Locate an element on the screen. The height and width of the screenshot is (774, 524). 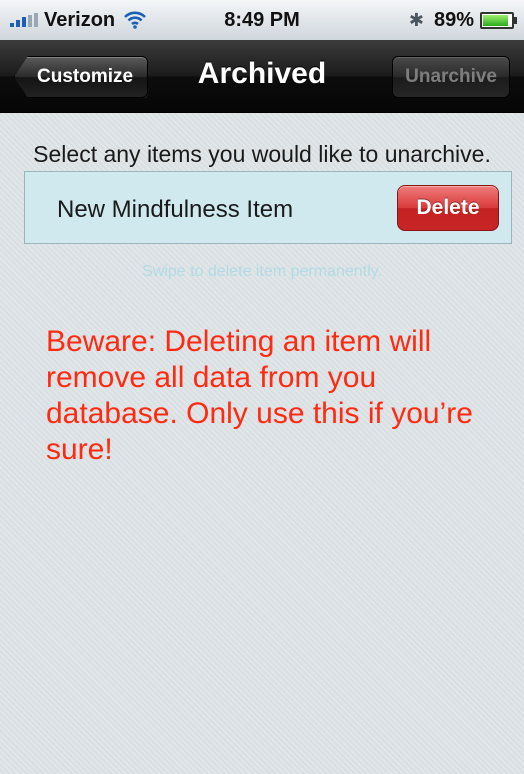
status-right: ✱ 89% is located at coordinates (462, 19).